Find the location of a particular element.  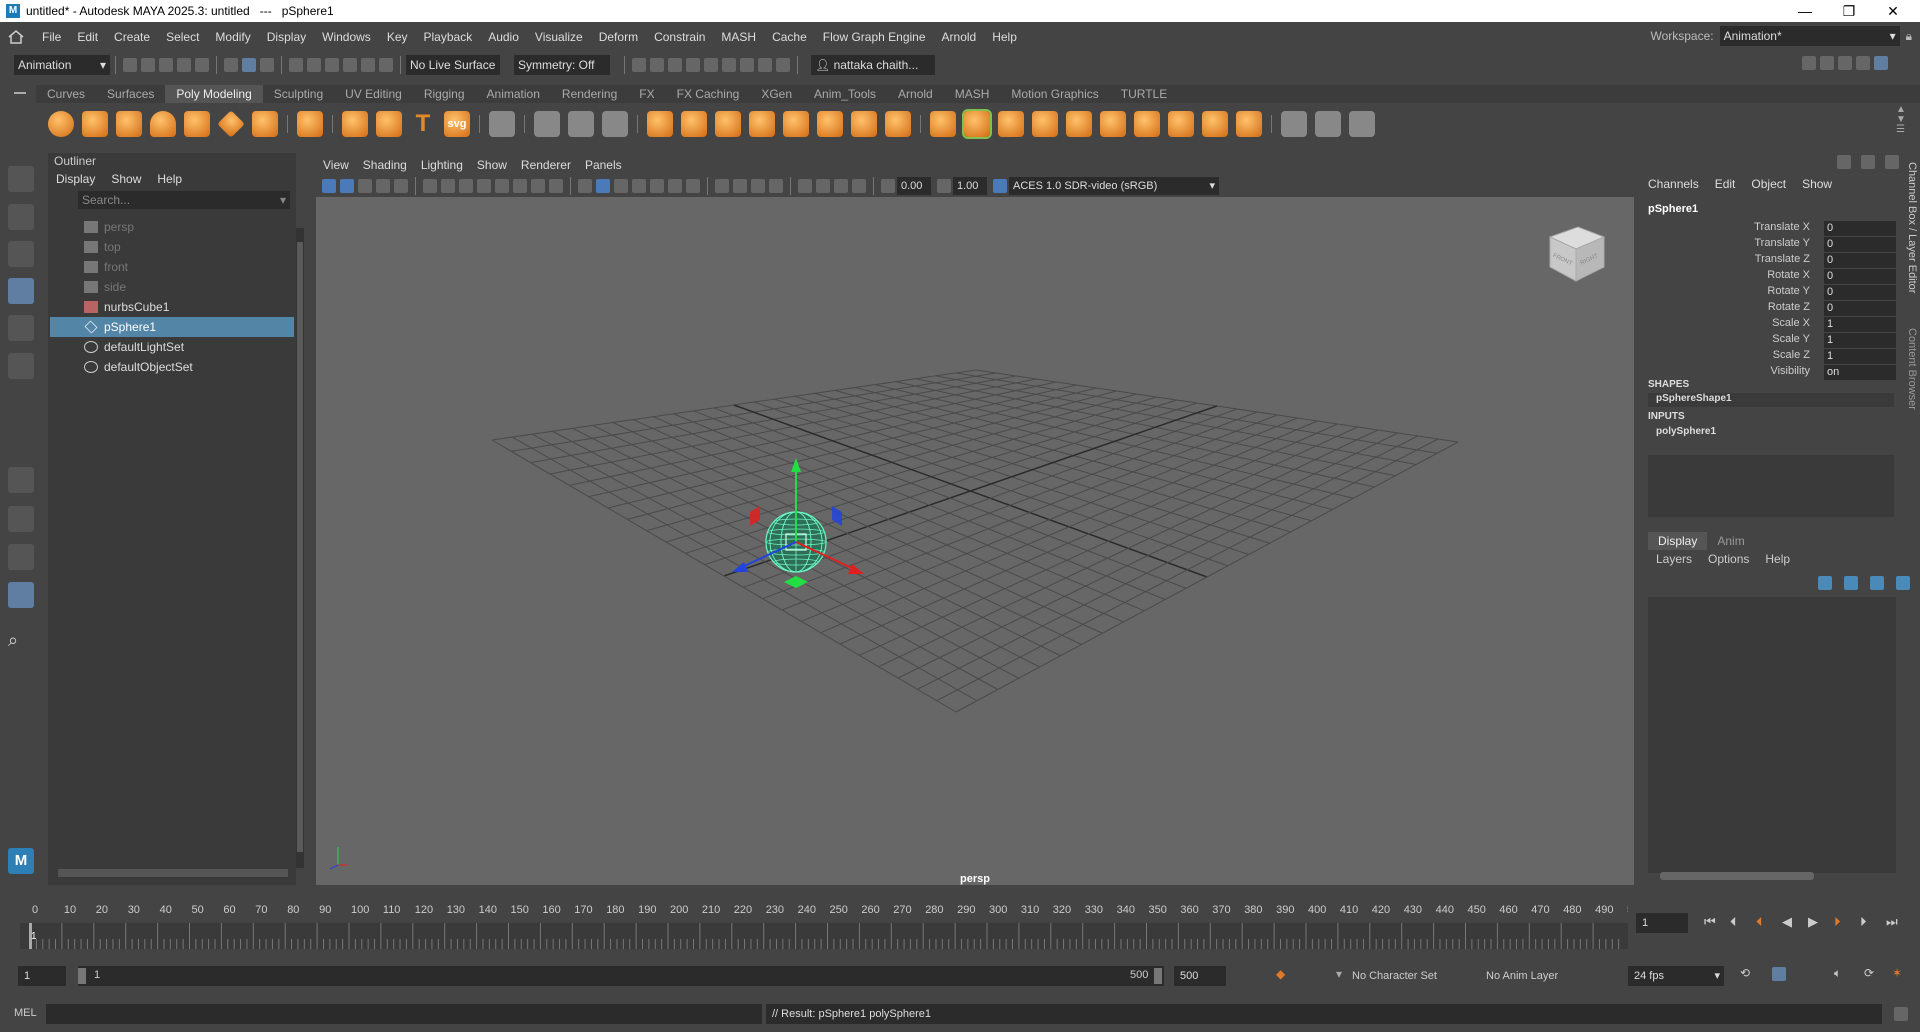

shape-node: pSphereShape1 is located at coordinates (1771, 400).